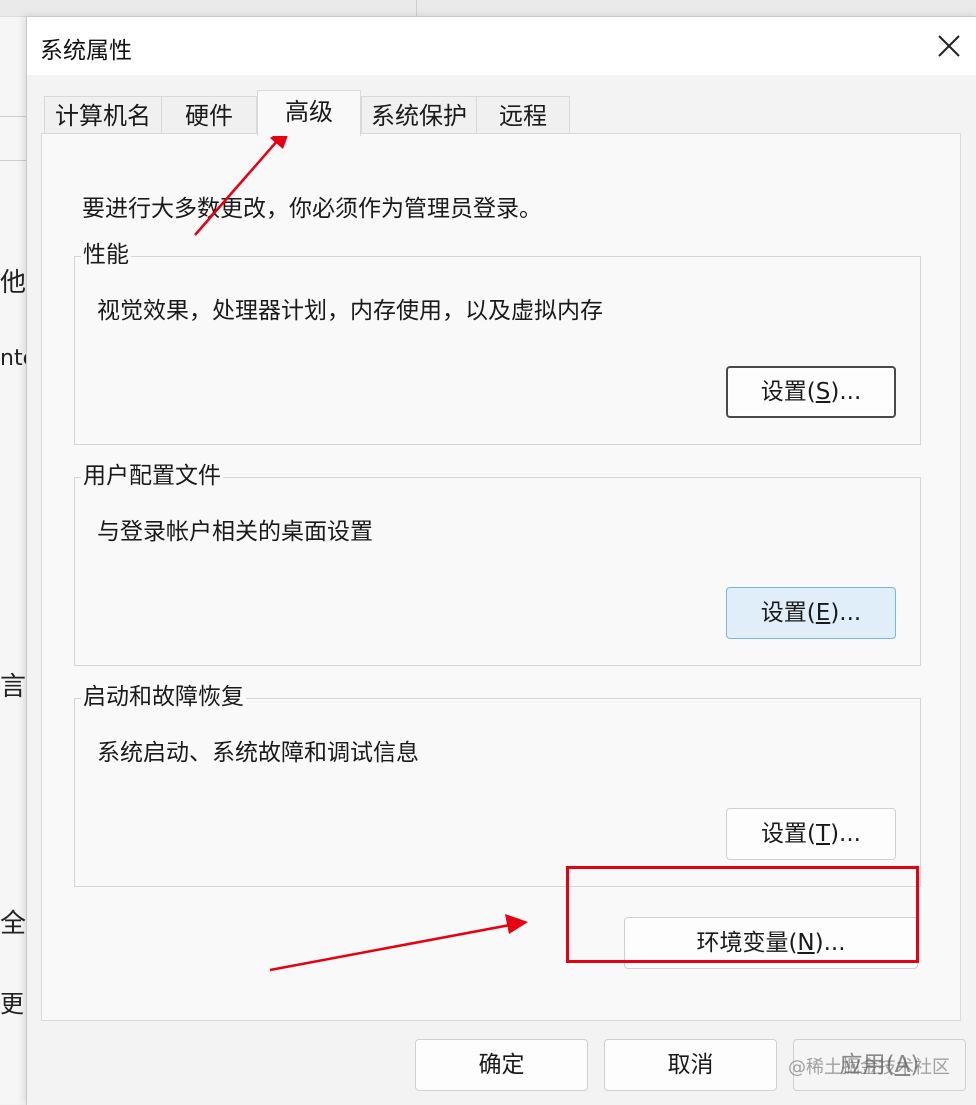  I want to click on arrow-to-env-button, so click(398, 943).